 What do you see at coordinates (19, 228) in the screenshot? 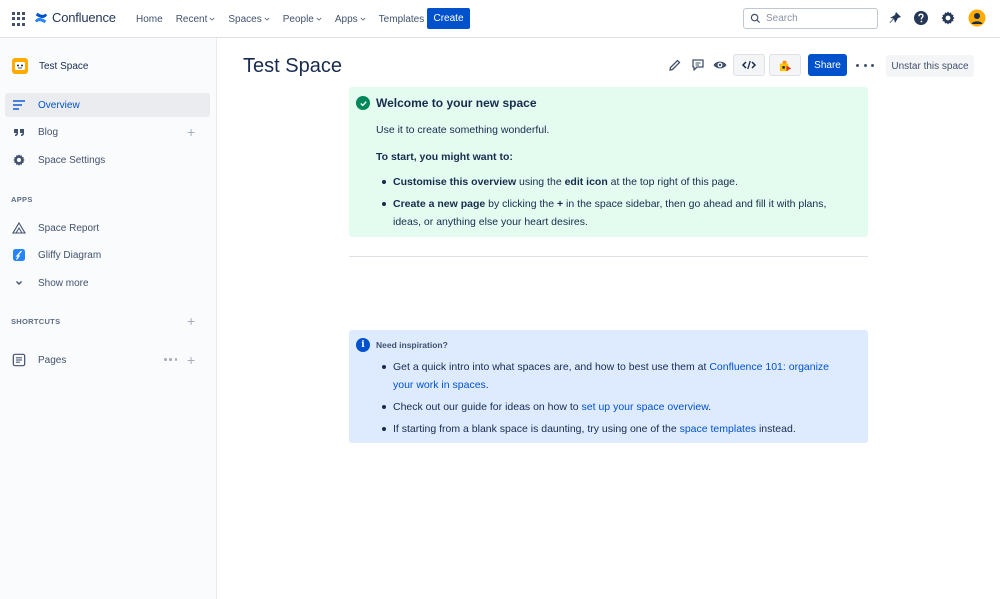
I see `space-report-icon` at bounding box center [19, 228].